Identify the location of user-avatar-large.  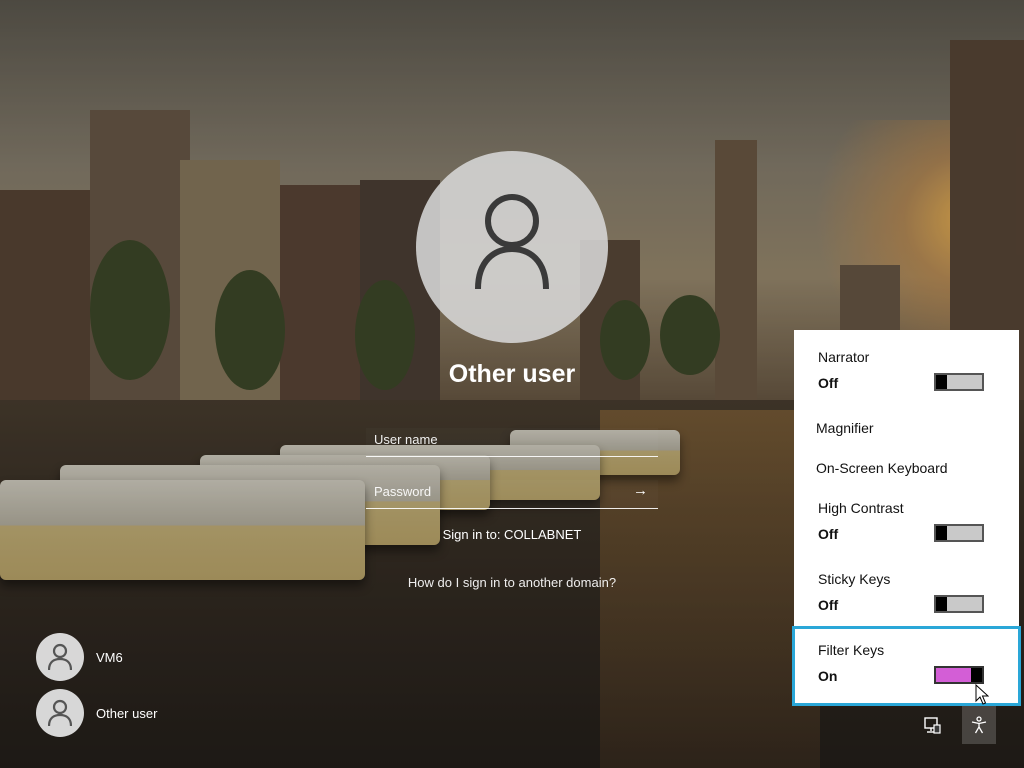
(512, 247).